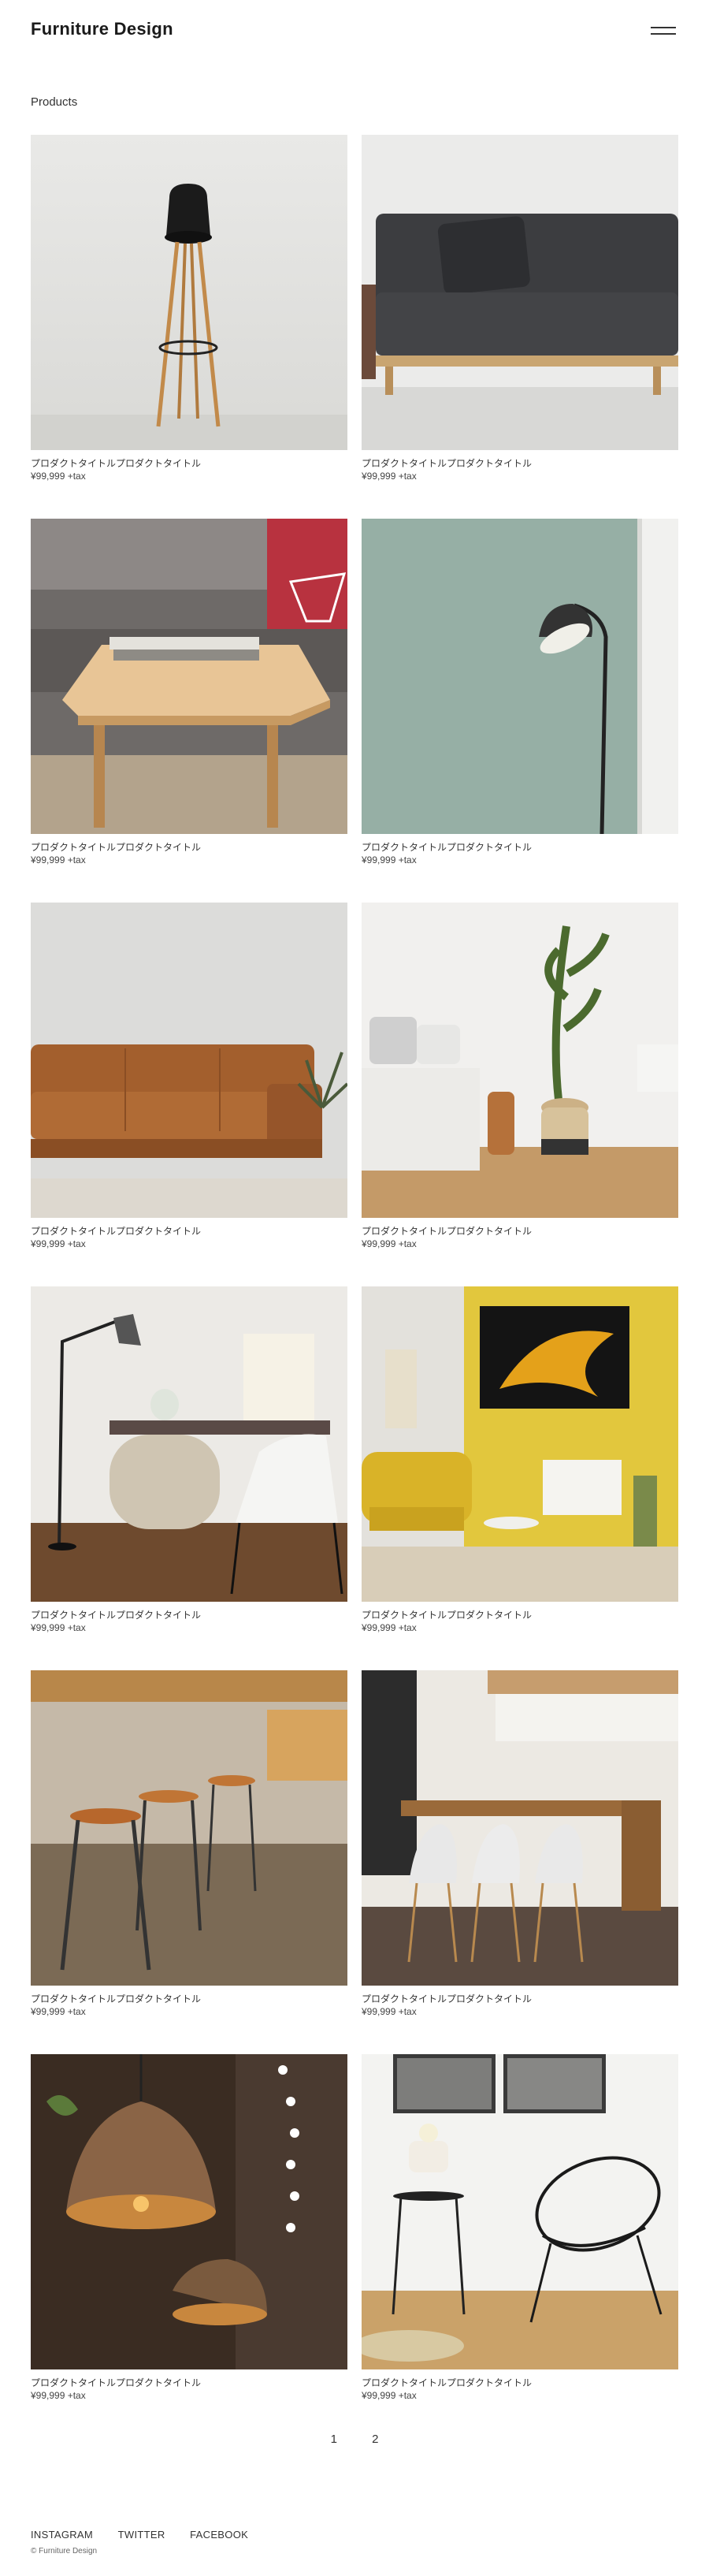  I want to click on yellow-living-room-image, so click(520, 1444).